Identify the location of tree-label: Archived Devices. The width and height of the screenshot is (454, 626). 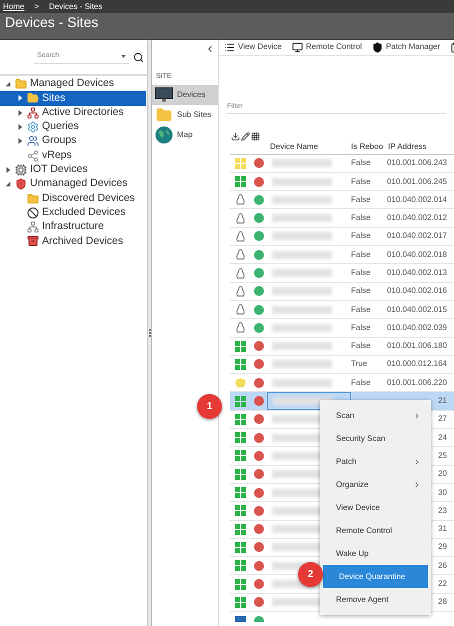
(83, 241).